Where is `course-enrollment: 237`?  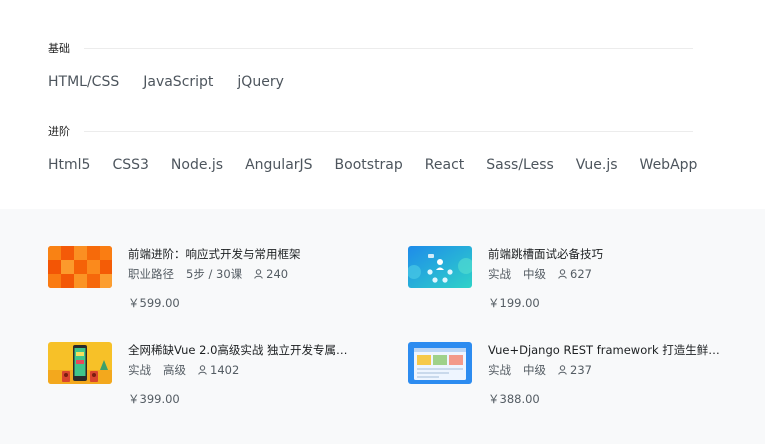 course-enrollment: 237 is located at coordinates (581, 370).